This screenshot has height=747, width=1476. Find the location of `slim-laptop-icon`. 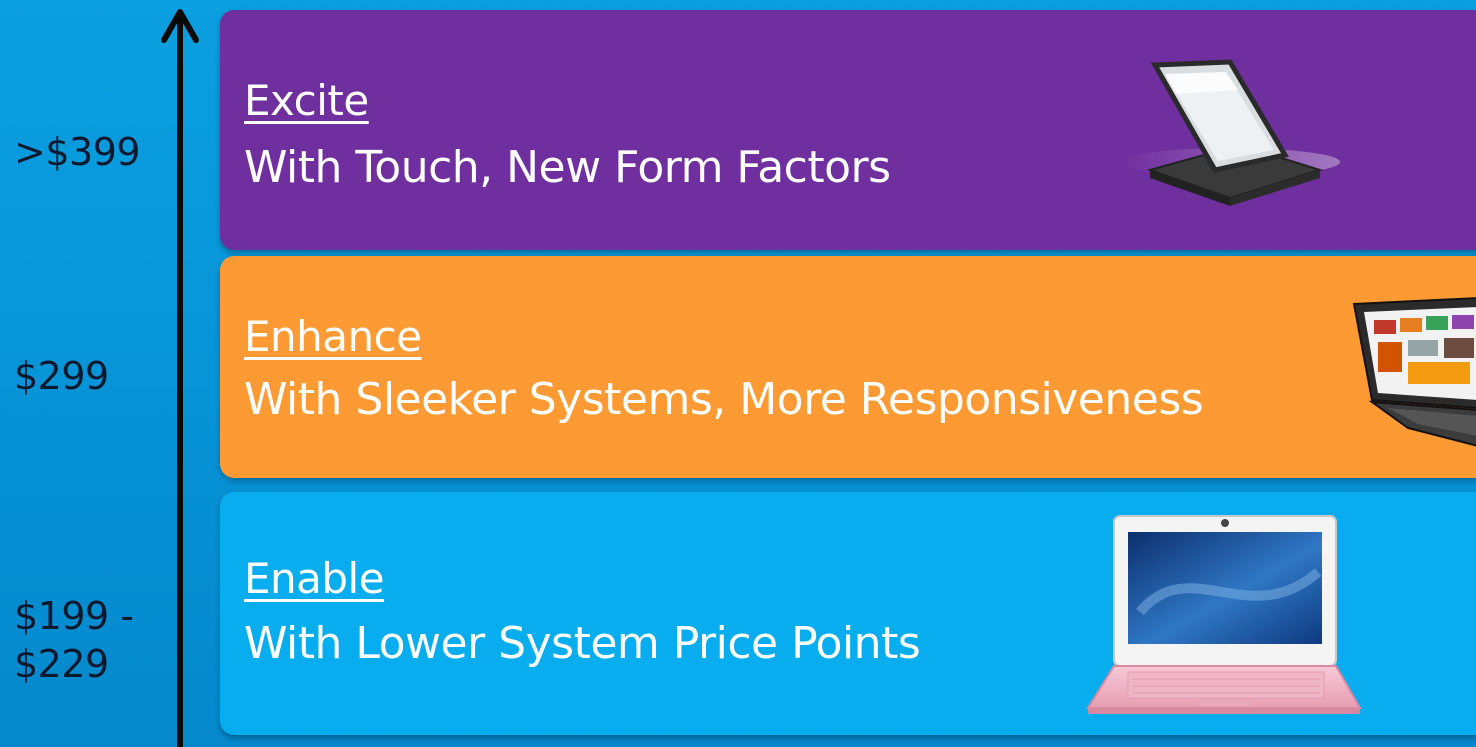

slim-laptop-icon is located at coordinates (1414, 372).